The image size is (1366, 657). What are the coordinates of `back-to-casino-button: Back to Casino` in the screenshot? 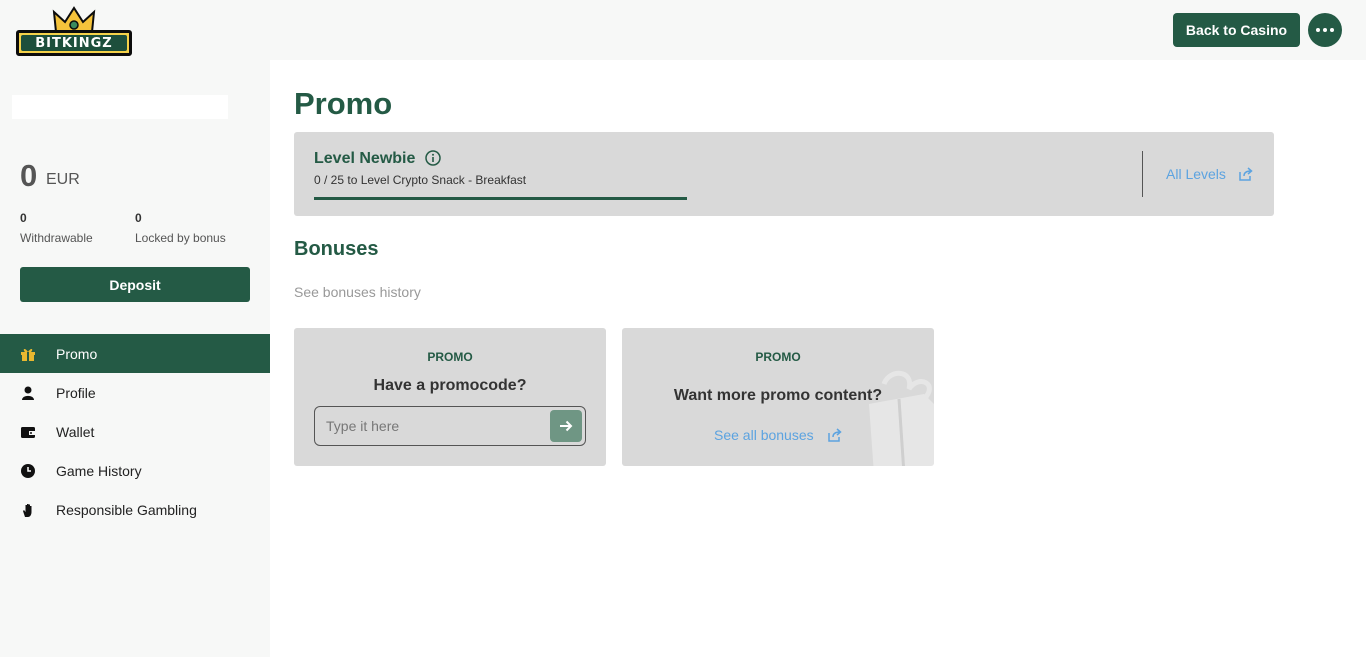 It's located at (1236, 30).